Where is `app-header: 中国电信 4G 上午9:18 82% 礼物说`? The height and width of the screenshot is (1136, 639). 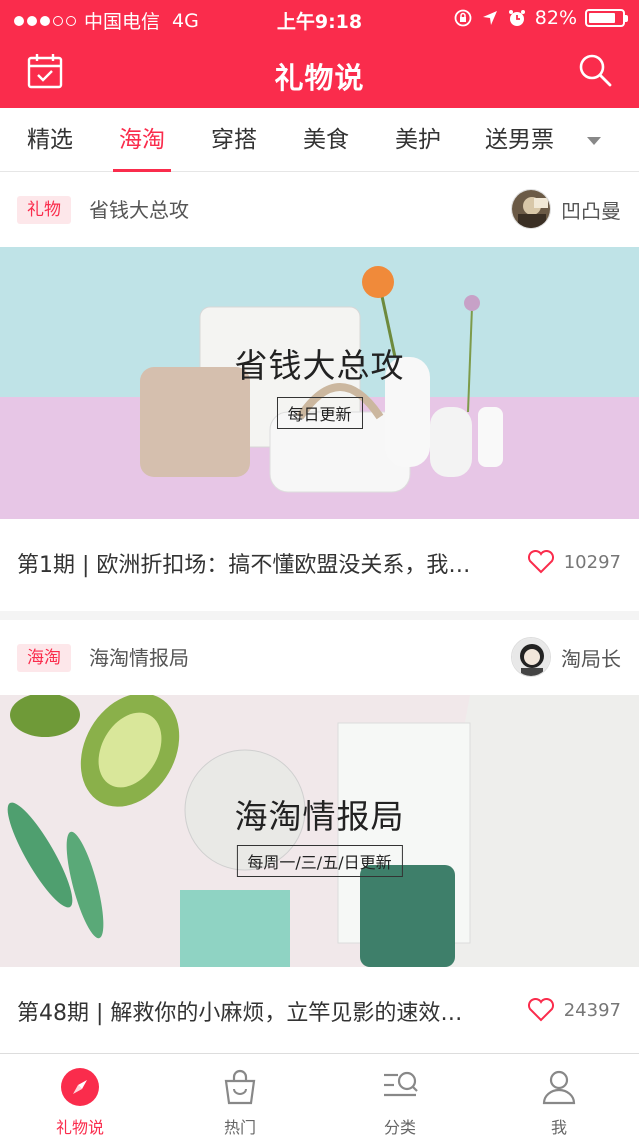
app-header: 中国电信 4G 上午9:18 82% 礼物说 is located at coordinates (319, 54).